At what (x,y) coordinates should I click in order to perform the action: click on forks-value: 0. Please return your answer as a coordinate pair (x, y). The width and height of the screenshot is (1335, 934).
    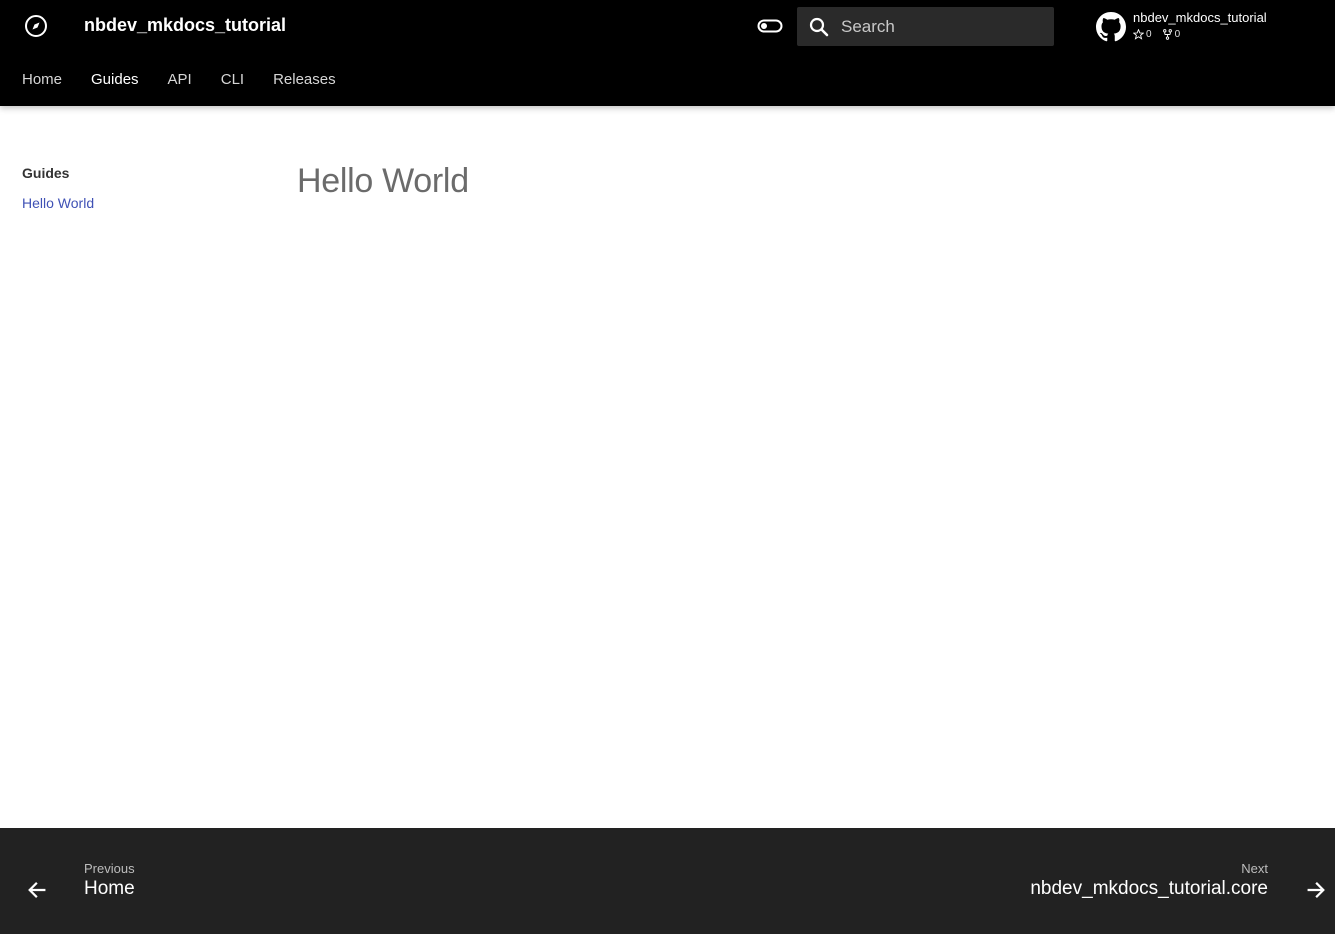
    Looking at the image, I should click on (1177, 34).